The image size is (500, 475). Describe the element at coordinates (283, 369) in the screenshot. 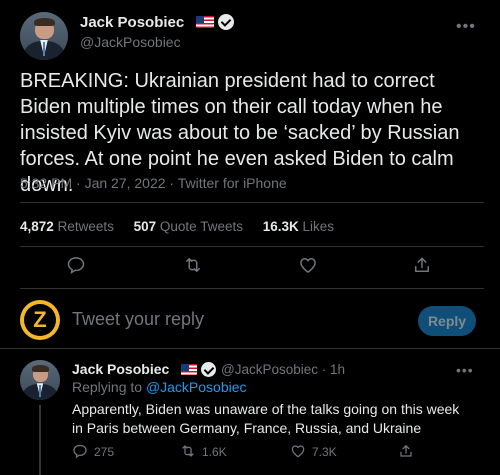

I see `reply-author-handle: @JackPosobiec · 1h` at that location.